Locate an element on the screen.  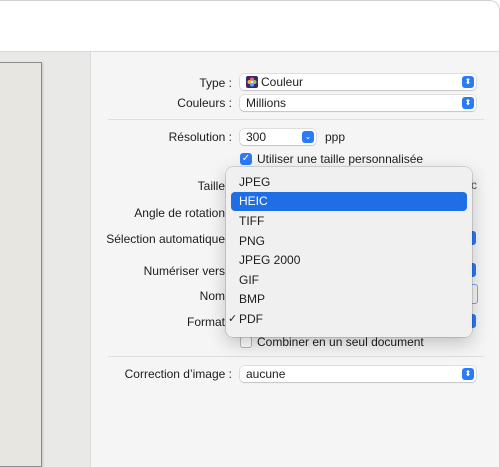
menu-item-heic: HEIC is located at coordinates (349, 201).